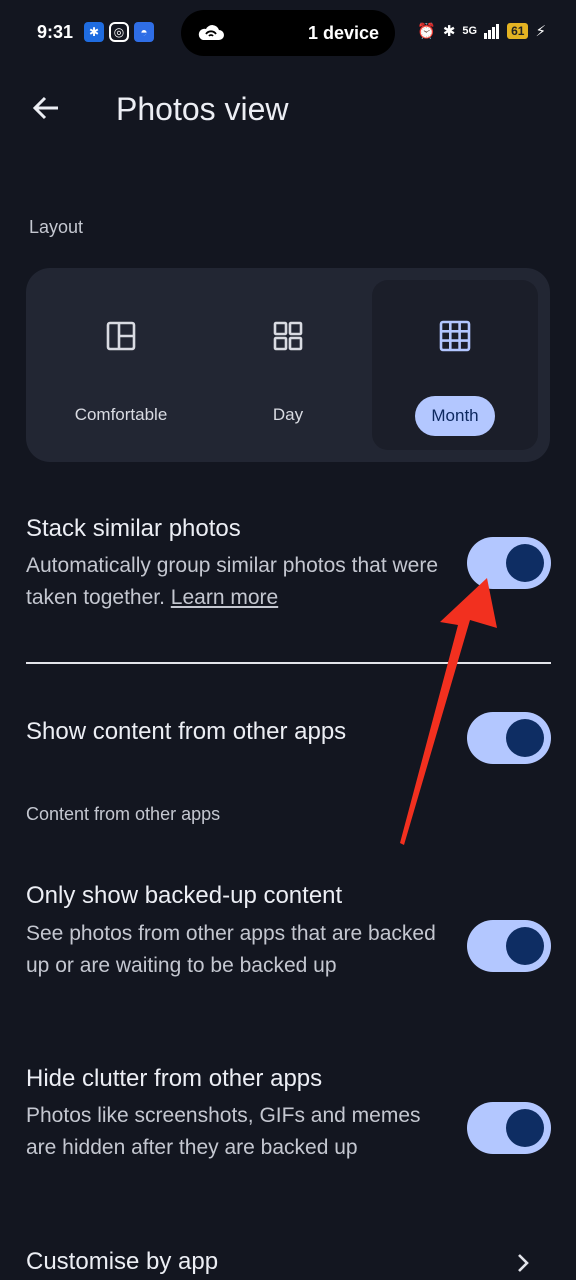 This screenshot has width=576, height=1280. I want to click on bluetooth-icon: ✱, so click(449, 31).